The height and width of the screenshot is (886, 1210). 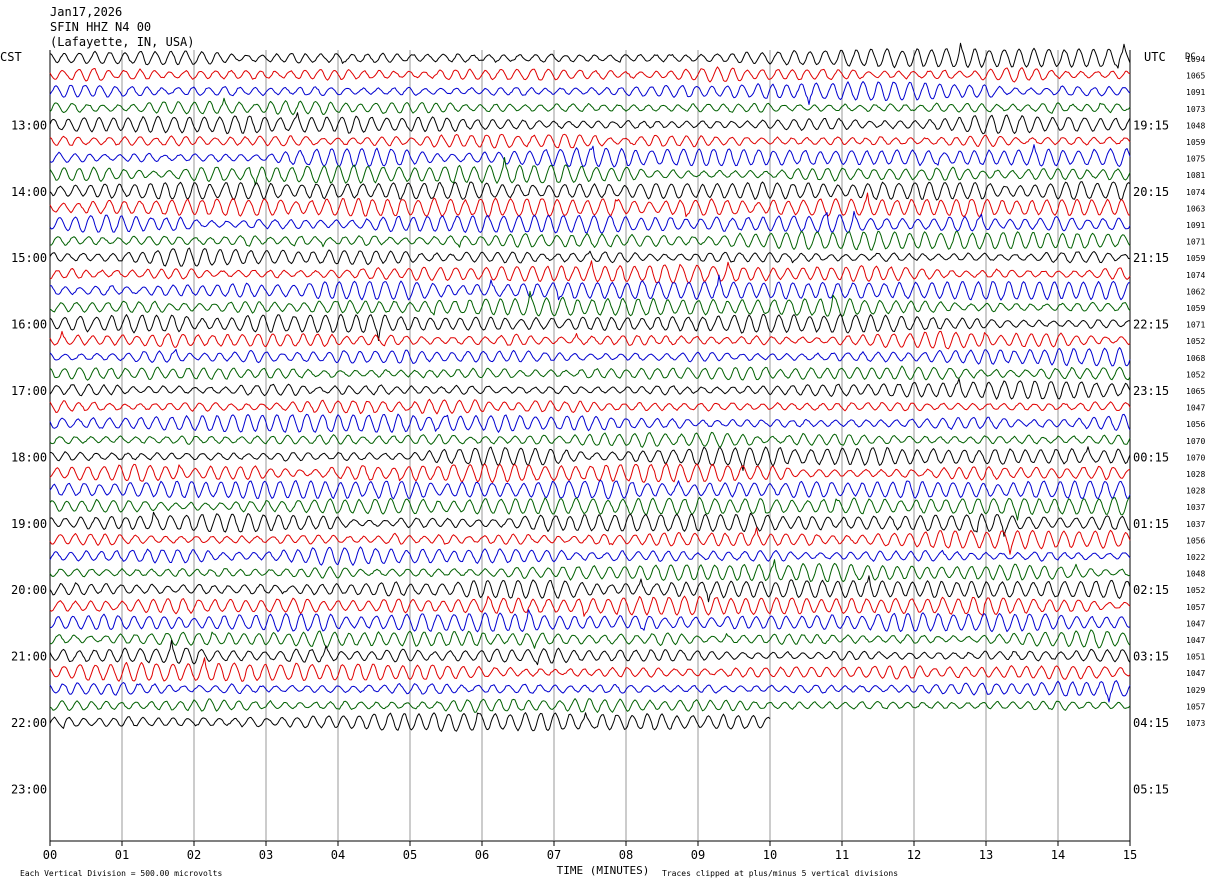 What do you see at coordinates (410, 855) in the screenshot?
I see `x-tick-label: 05` at bounding box center [410, 855].